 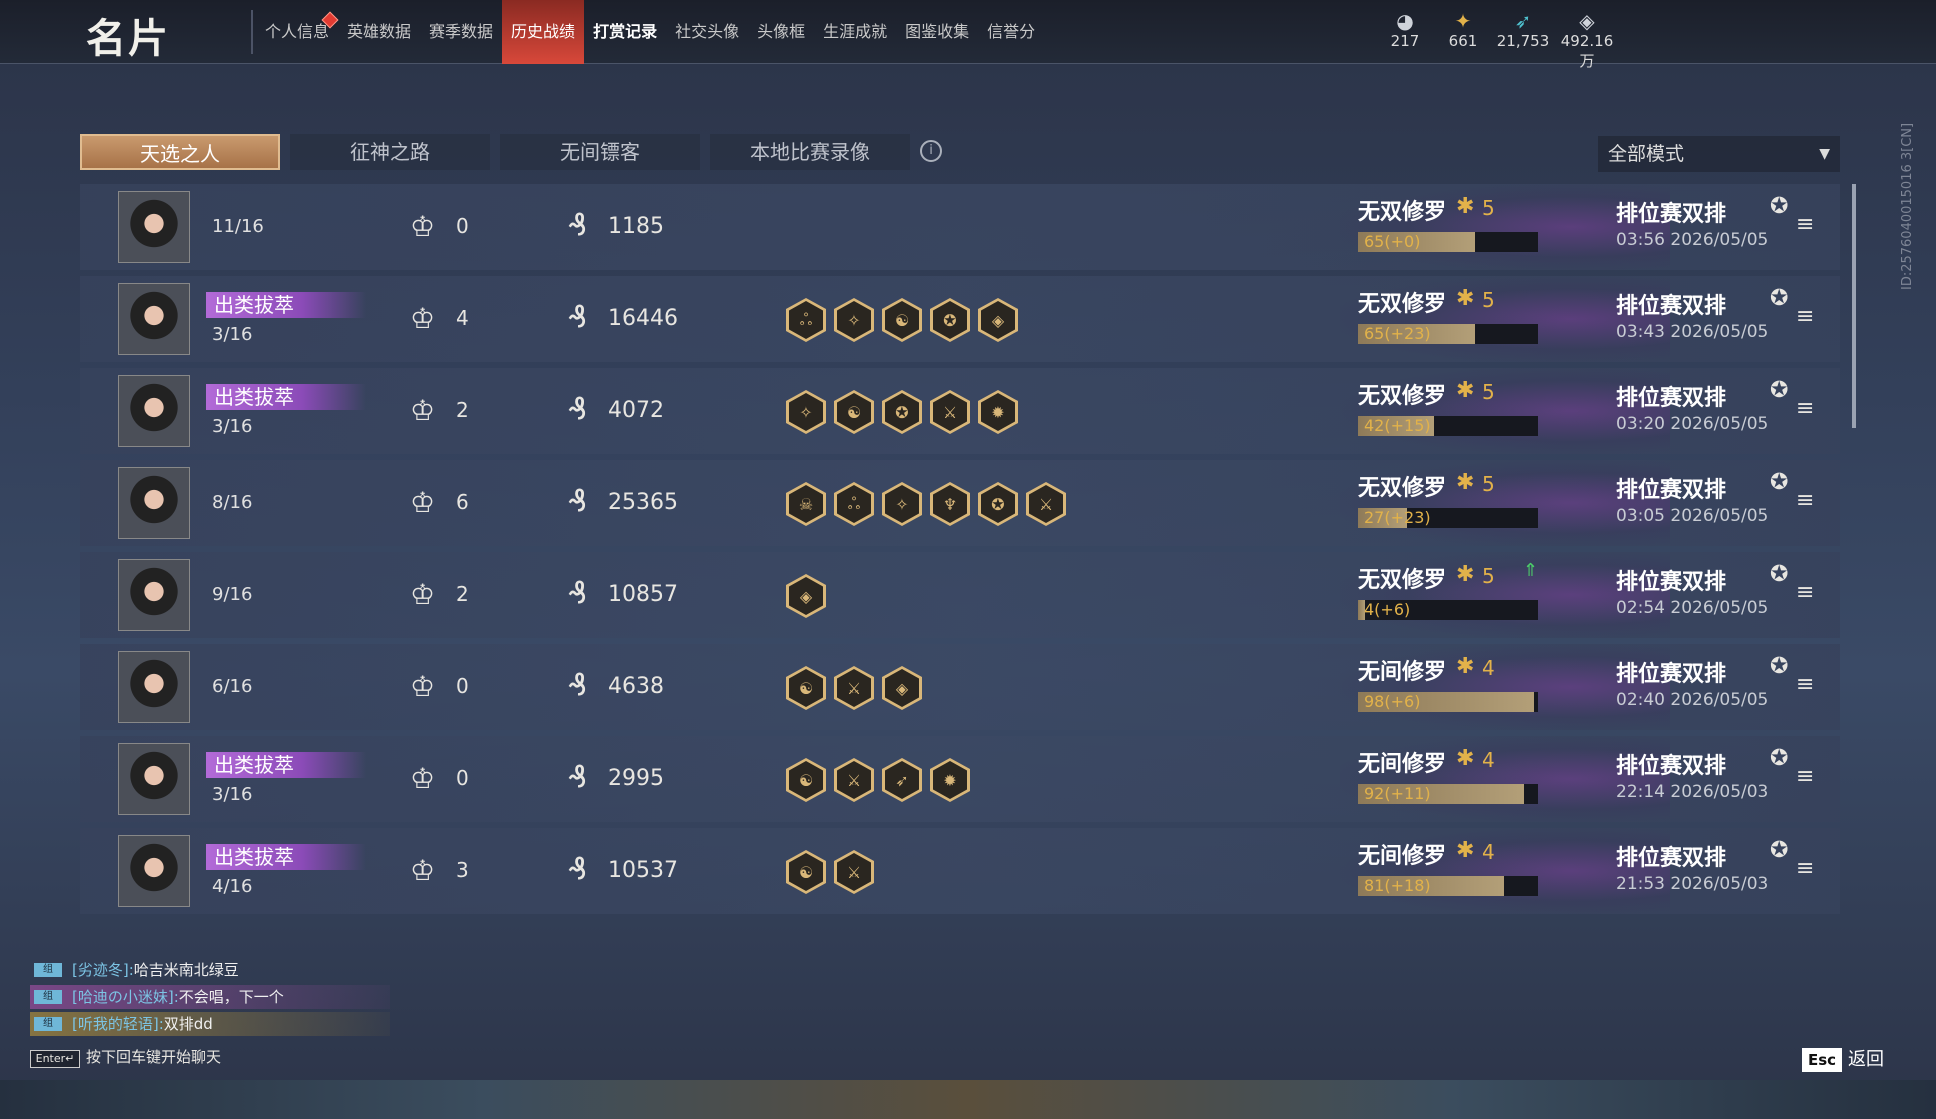 I want to click on achievement-badge-icon: ➶, so click(x=902, y=780).